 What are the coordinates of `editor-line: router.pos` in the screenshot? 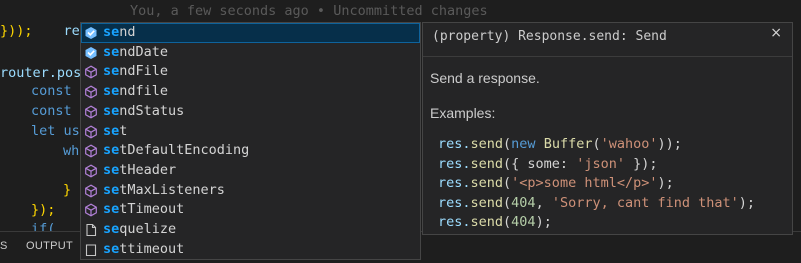 It's located at (40, 73).